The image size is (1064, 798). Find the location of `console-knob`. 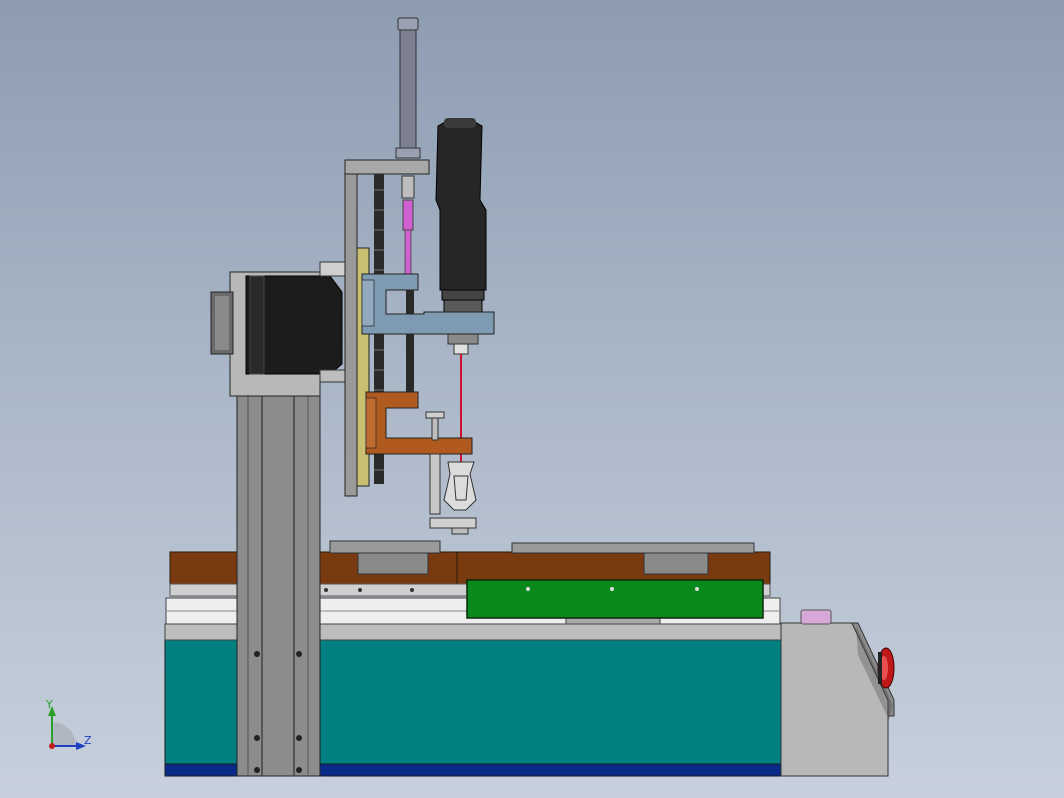

console-knob is located at coordinates (816, 617).